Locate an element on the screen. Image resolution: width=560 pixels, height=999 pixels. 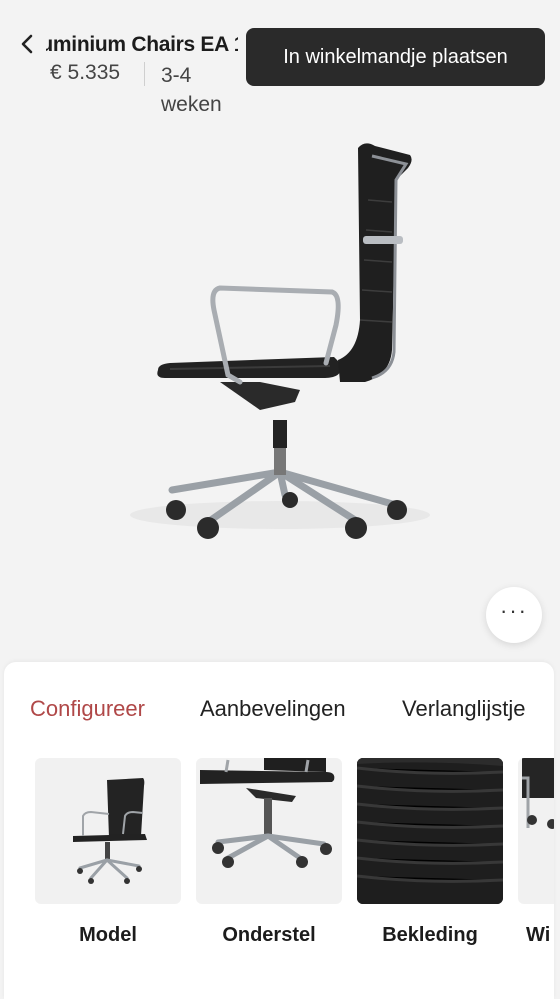
chevron-left-icon is located at coordinates (27, 44).